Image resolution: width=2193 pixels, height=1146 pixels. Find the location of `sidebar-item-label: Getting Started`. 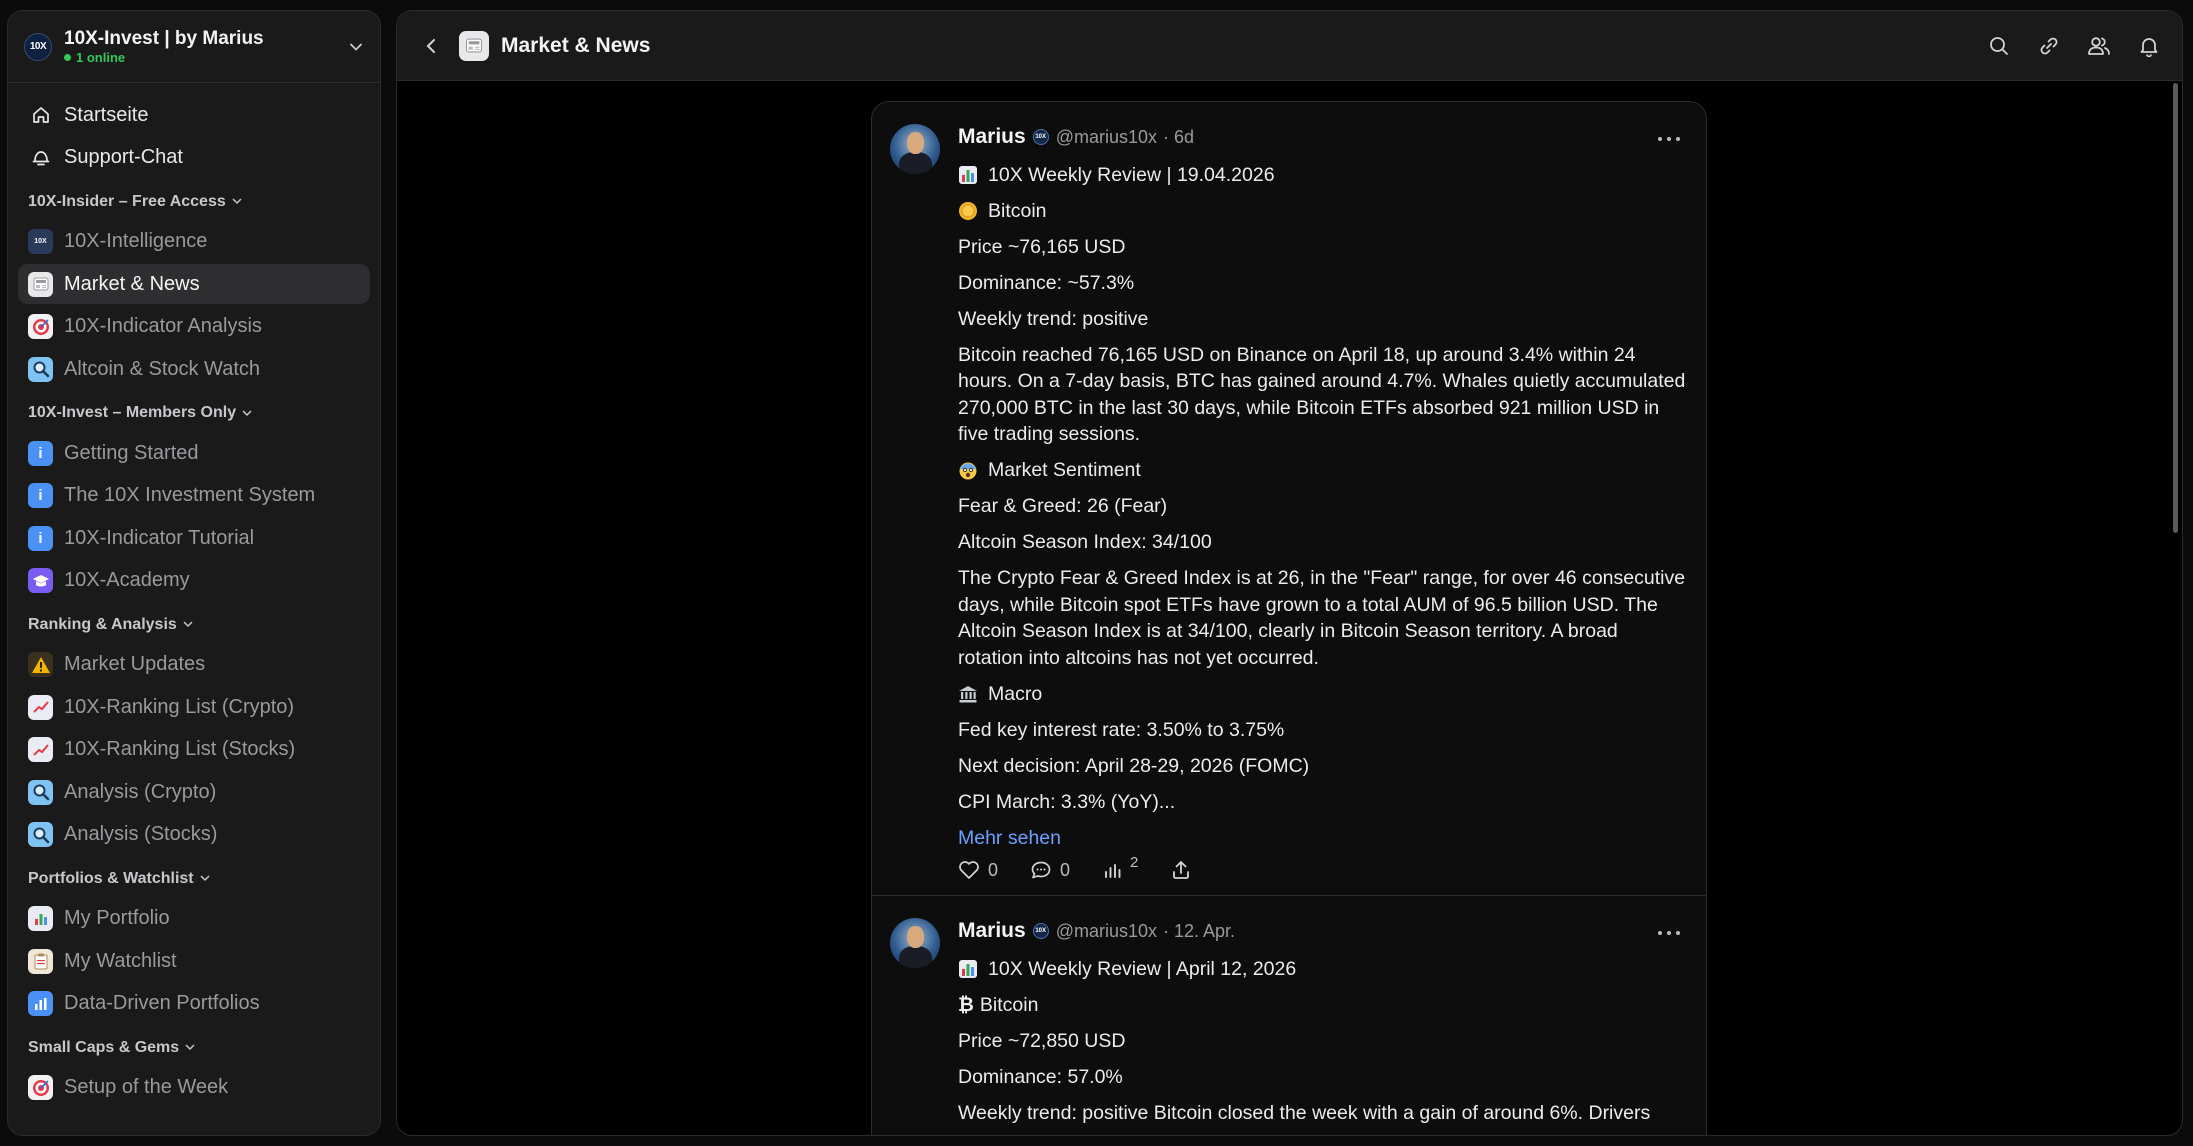

sidebar-item-label: Getting Started is located at coordinates (131, 452).